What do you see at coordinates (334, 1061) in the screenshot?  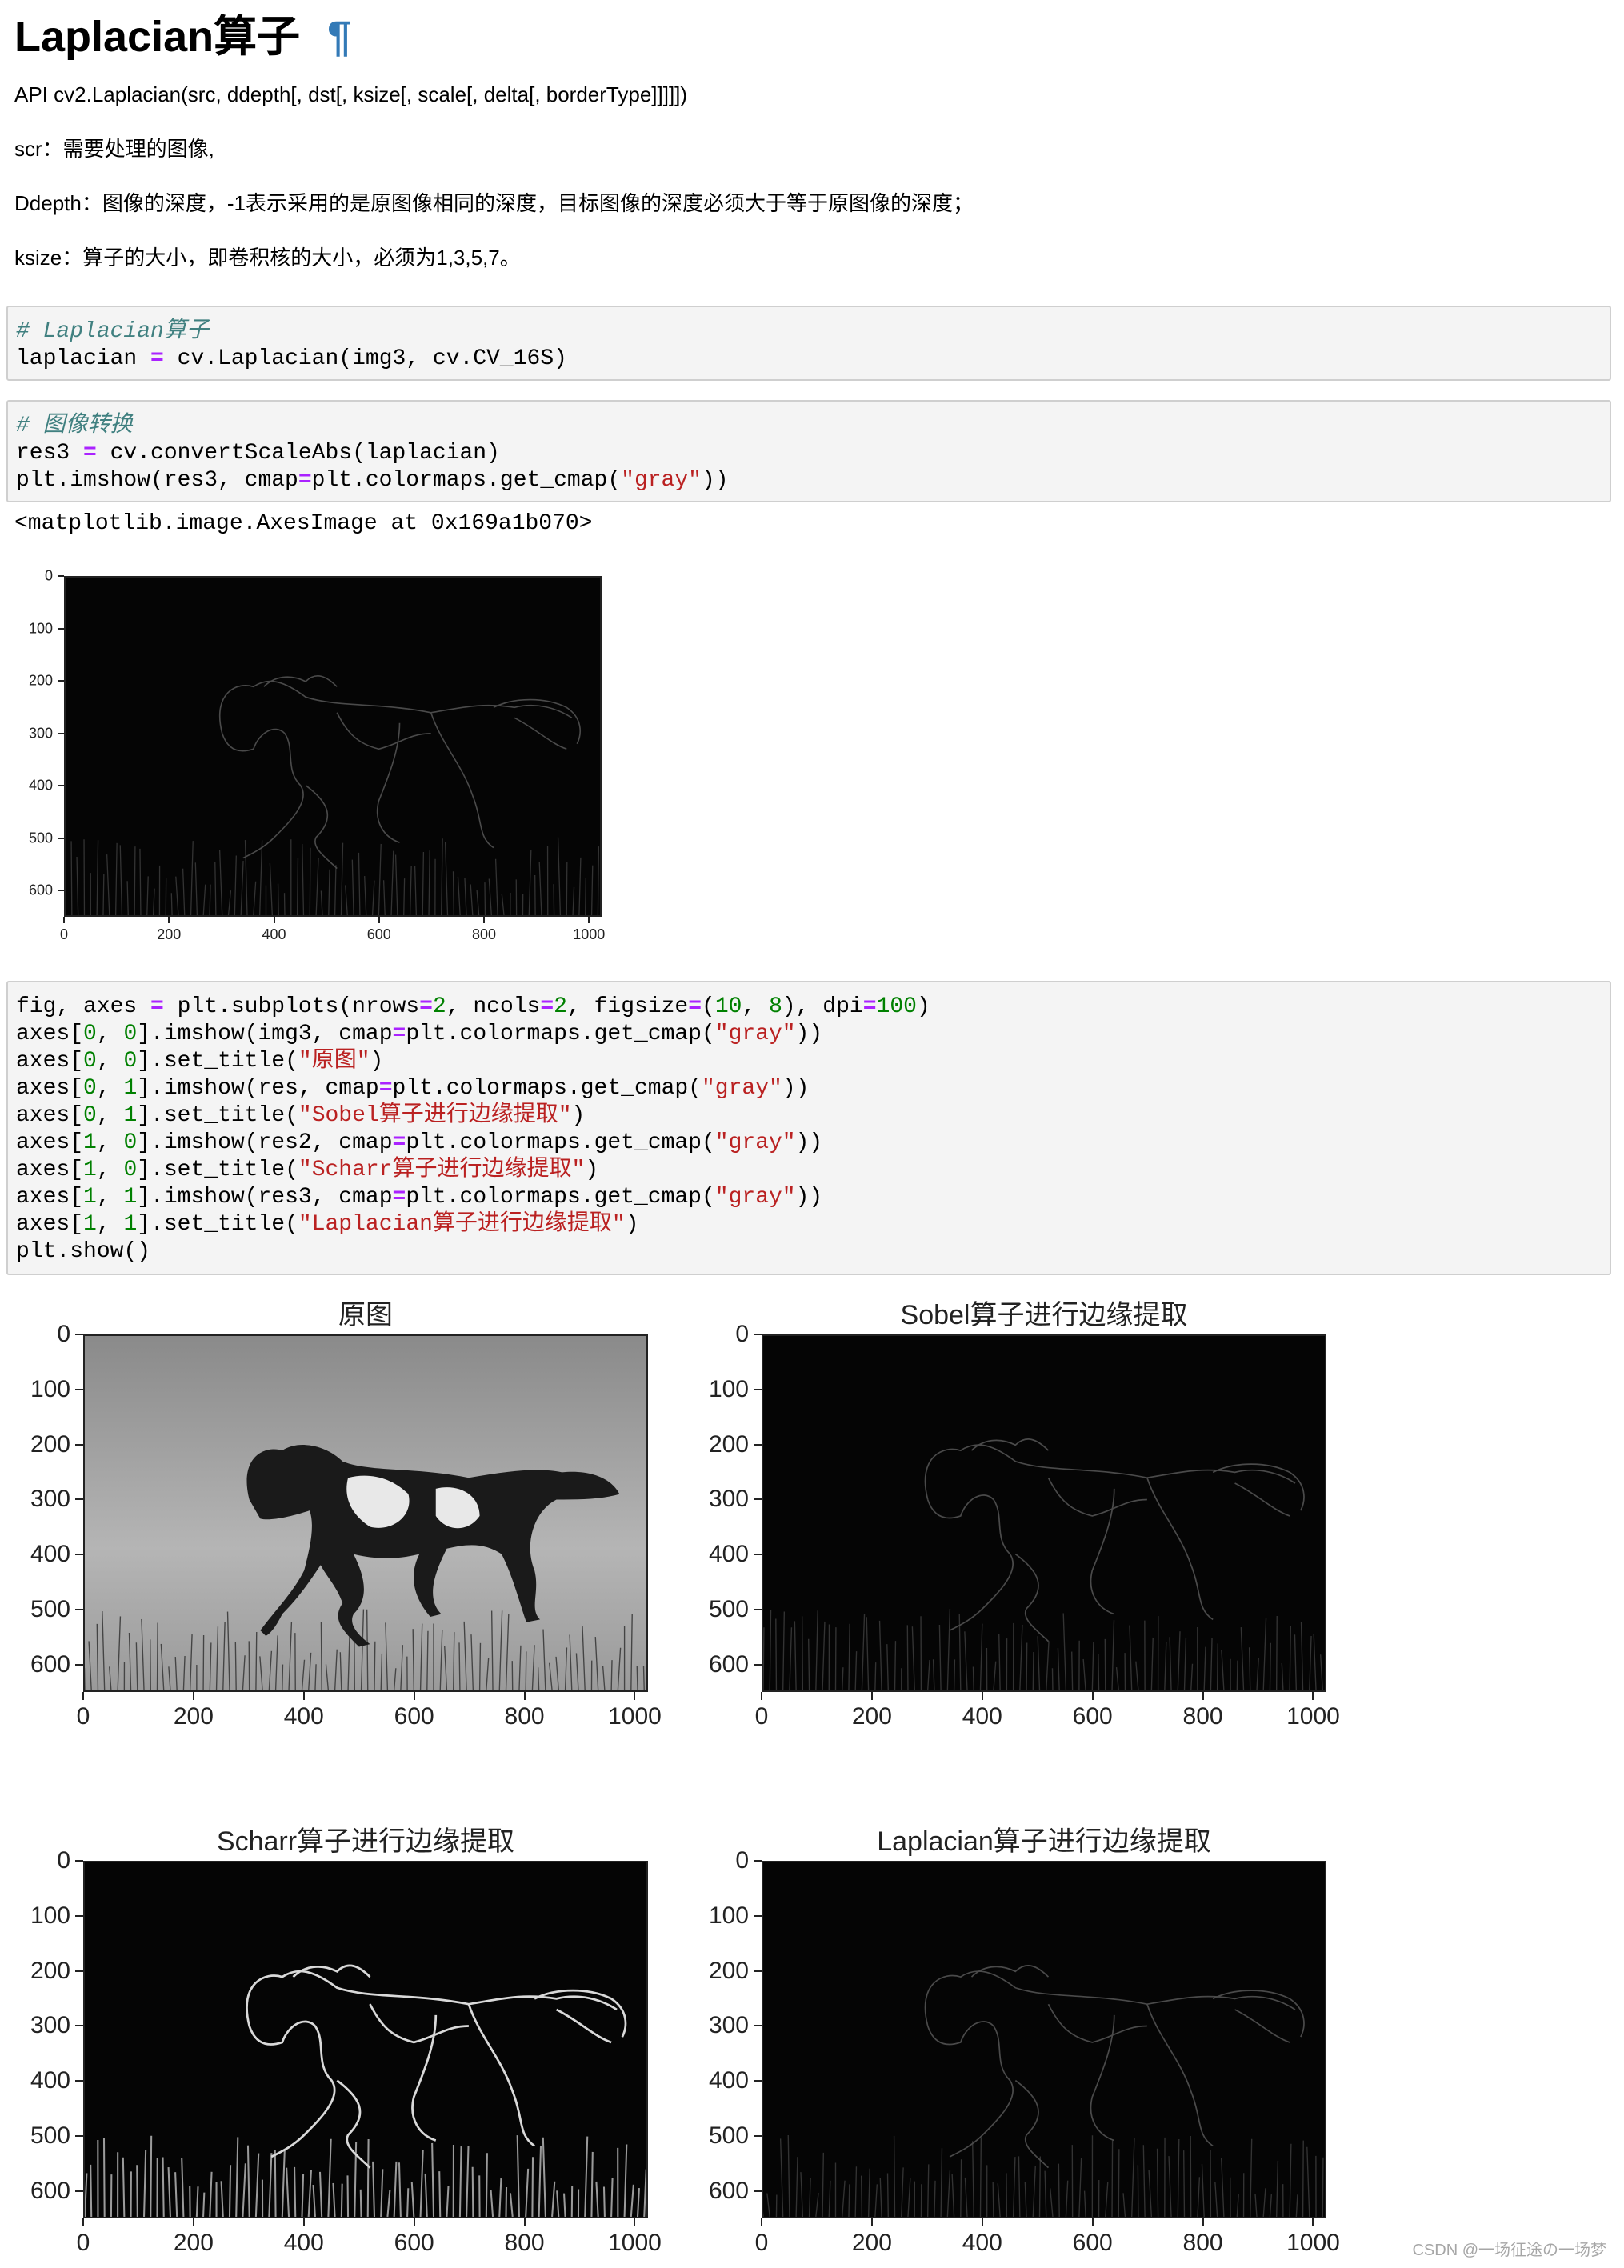 I see `code-token: "原图"` at bounding box center [334, 1061].